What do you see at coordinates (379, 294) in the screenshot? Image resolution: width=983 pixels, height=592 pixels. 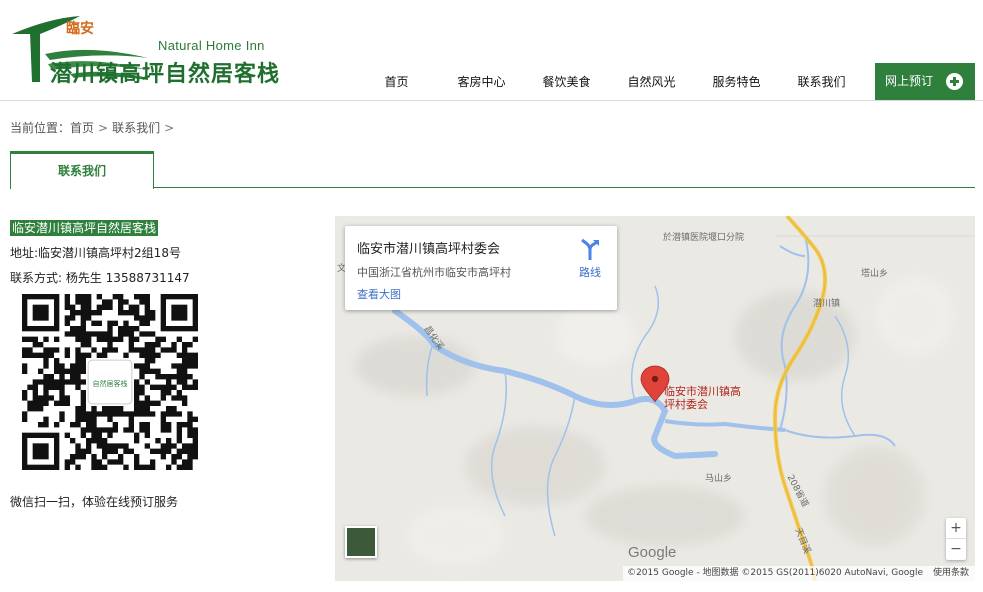 I see `view-larger-map-link: 查看大图` at bounding box center [379, 294].